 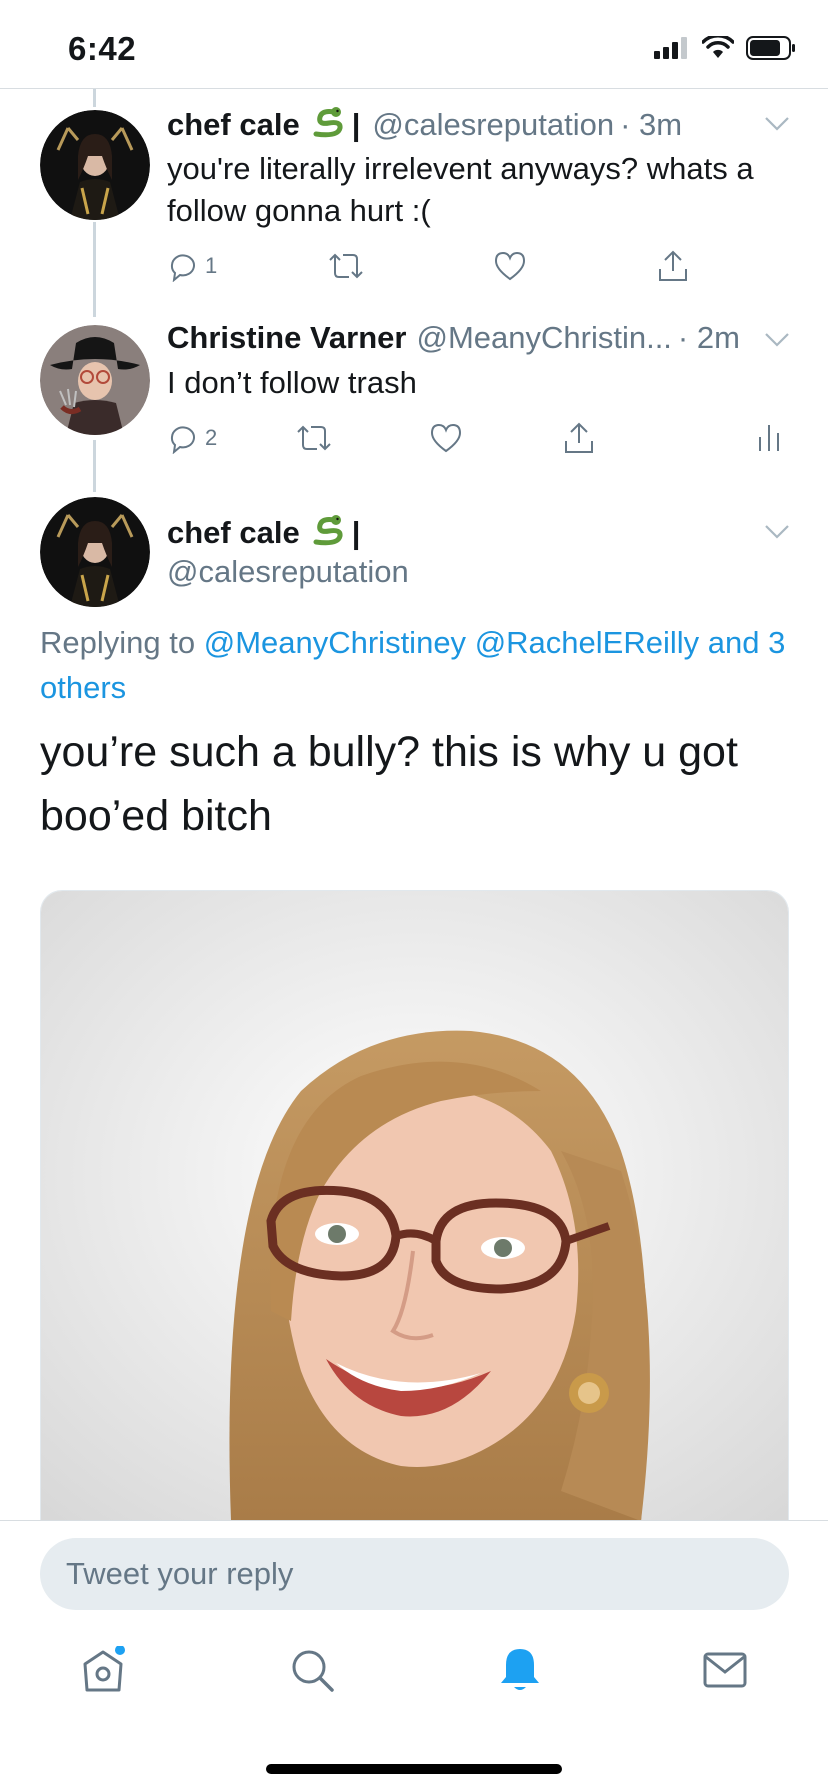 I want to click on tab-home, so click(x=103, y=1670).